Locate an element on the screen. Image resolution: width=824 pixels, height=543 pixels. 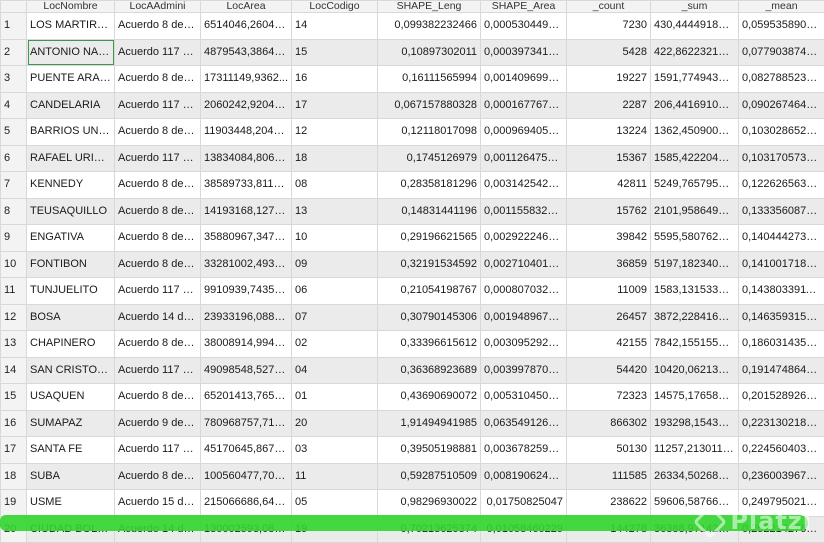
cell-loccodigo: 13 is located at coordinates (335, 211).